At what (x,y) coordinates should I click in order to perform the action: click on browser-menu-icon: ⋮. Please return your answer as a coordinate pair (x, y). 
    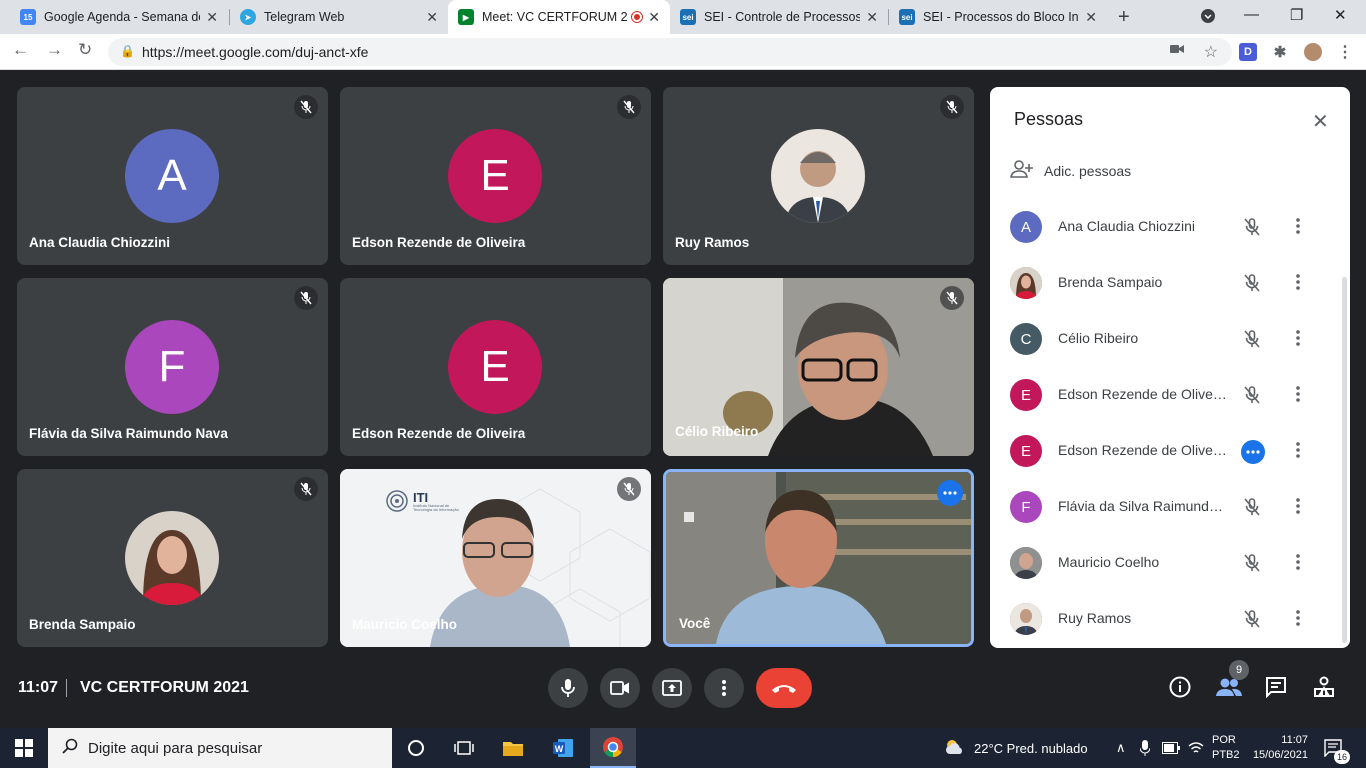
    Looking at the image, I should click on (1345, 52).